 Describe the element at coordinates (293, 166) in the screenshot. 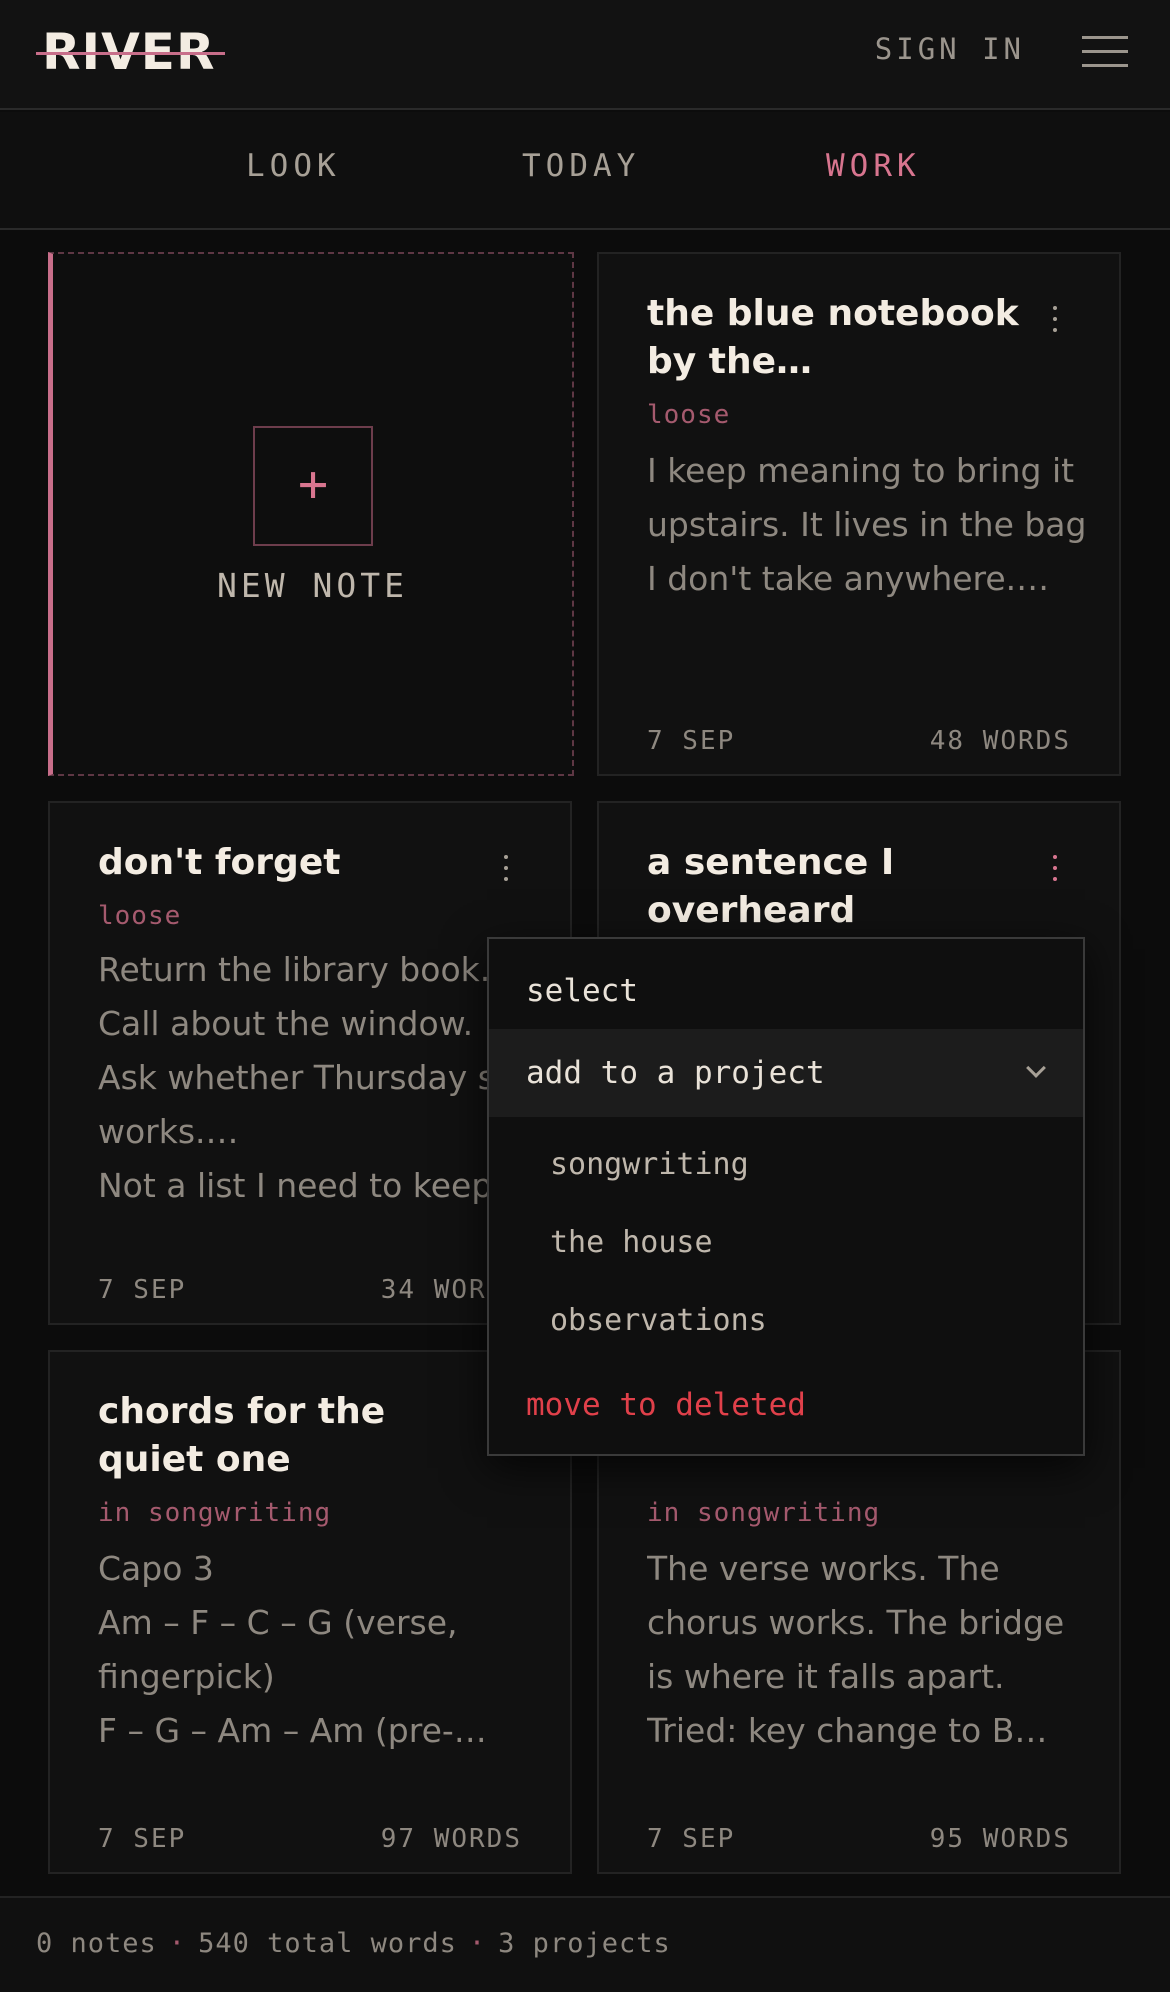

I see `tab-look: LOOK` at that location.